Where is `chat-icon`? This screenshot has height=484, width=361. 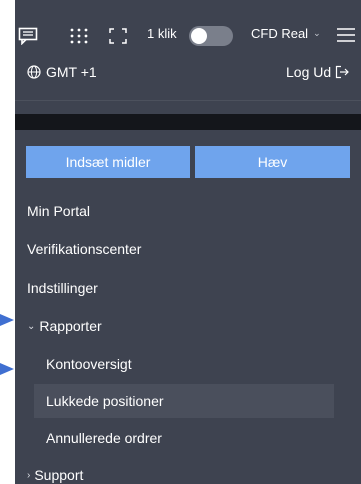
chat-icon is located at coordinates (28, 36).